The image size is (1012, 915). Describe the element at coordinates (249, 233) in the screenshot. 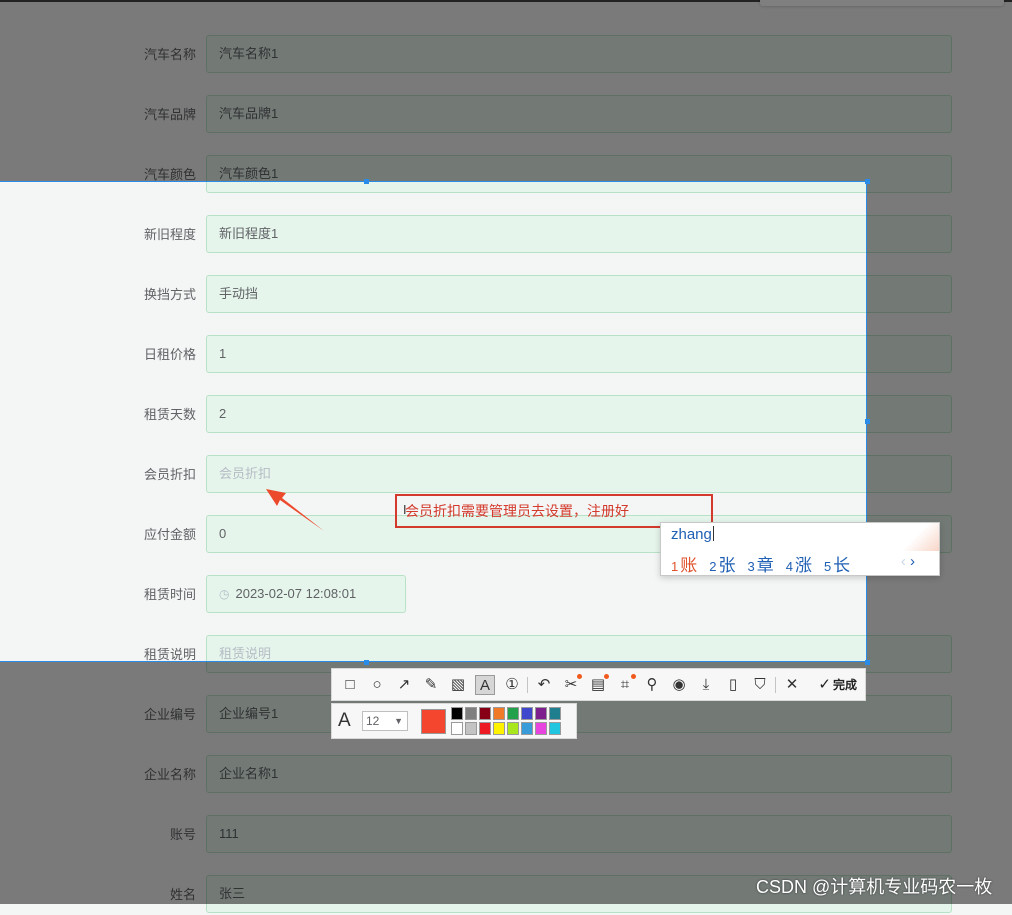

I see `field-value: 新旧程度1` at that location.